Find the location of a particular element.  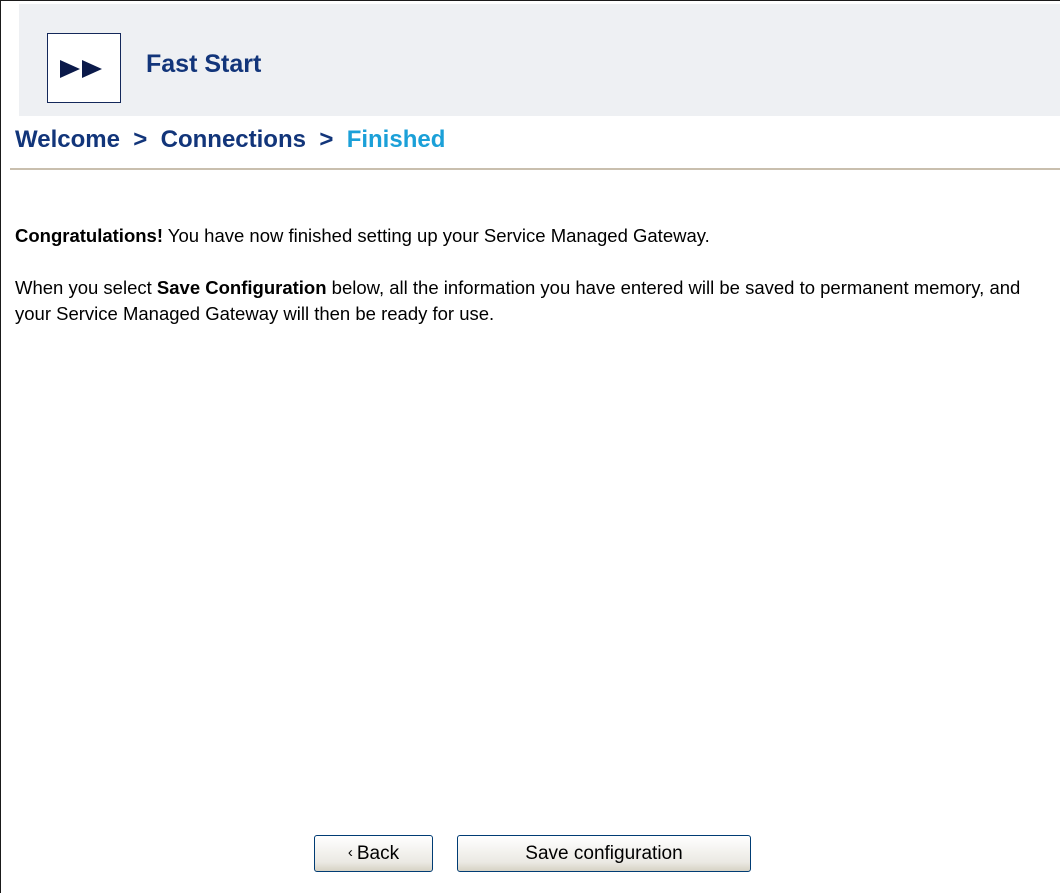

save-configuration-button: Save configuration is located at coordinates (604, 853).